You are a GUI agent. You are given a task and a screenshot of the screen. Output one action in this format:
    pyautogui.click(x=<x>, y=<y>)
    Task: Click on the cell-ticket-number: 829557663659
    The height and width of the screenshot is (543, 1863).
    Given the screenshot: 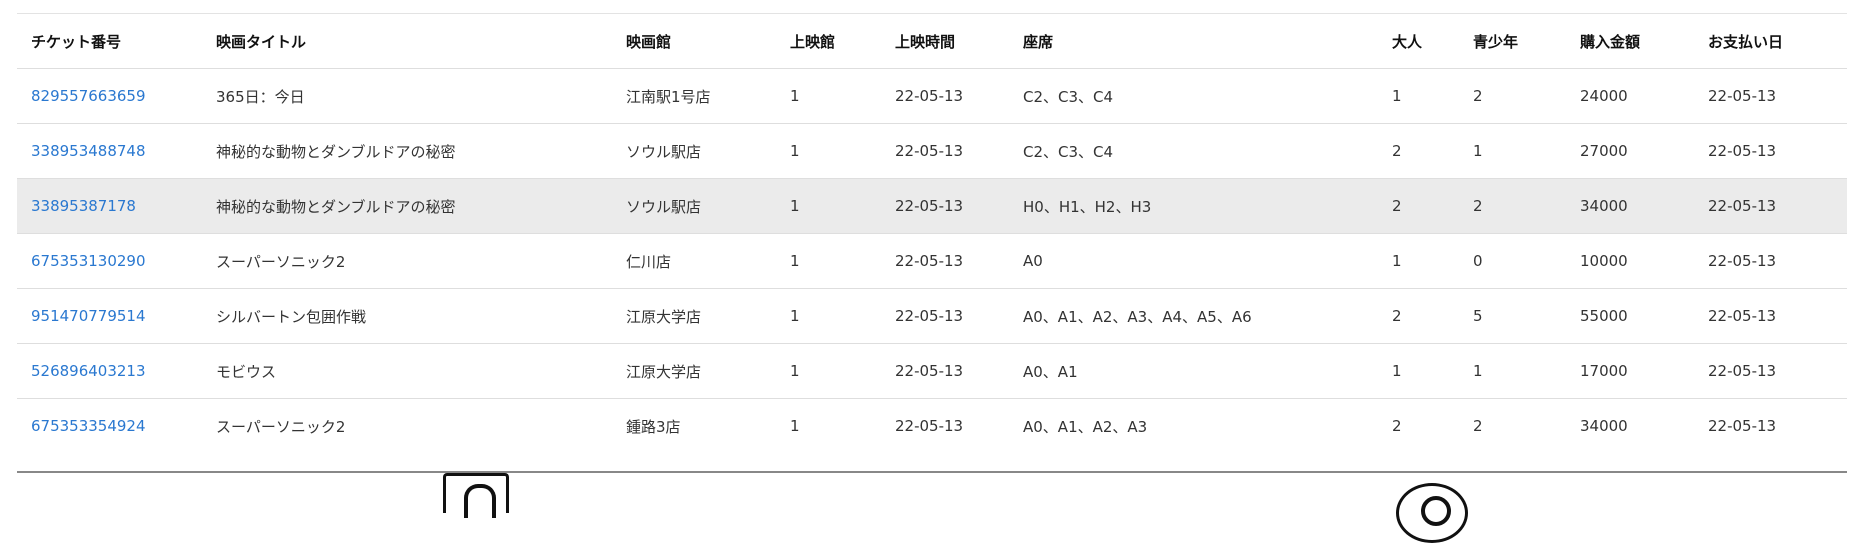 What is the action you would take?
    pyautogui.click(x=109, y=96)
    